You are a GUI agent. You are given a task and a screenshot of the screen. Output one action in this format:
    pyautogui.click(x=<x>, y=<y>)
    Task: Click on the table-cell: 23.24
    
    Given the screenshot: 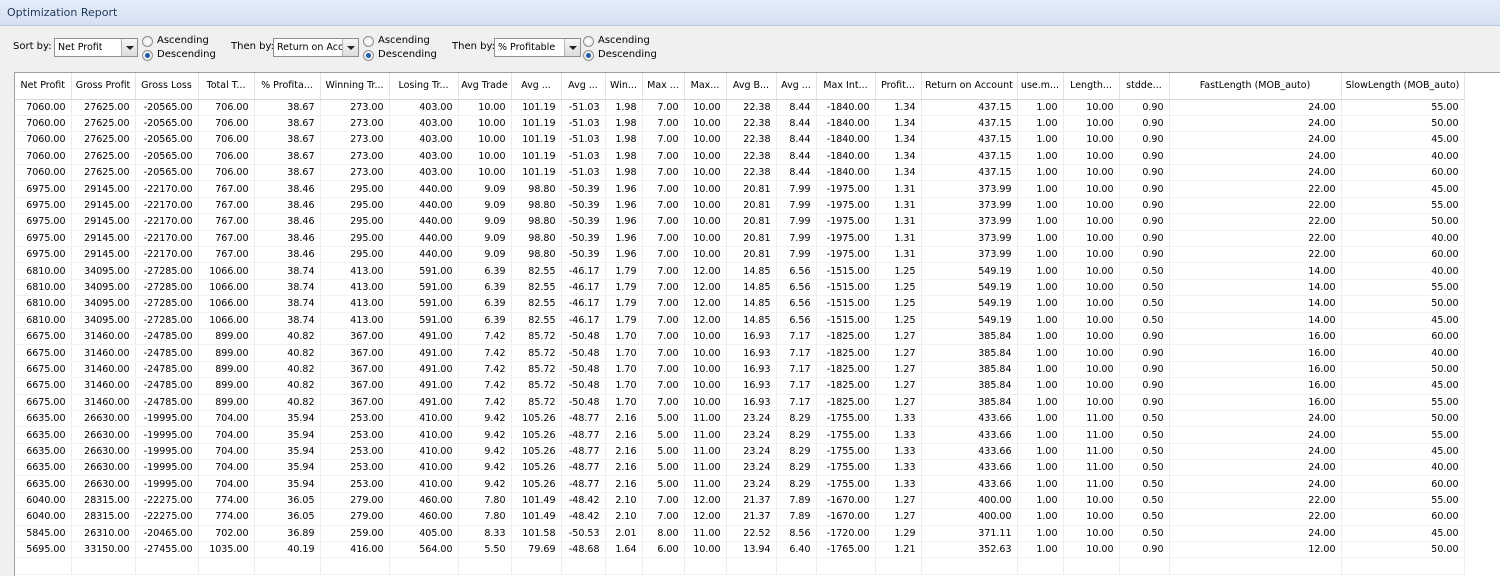 What is the action you would take?
    pyautogui.click(x=751, y=419)
    